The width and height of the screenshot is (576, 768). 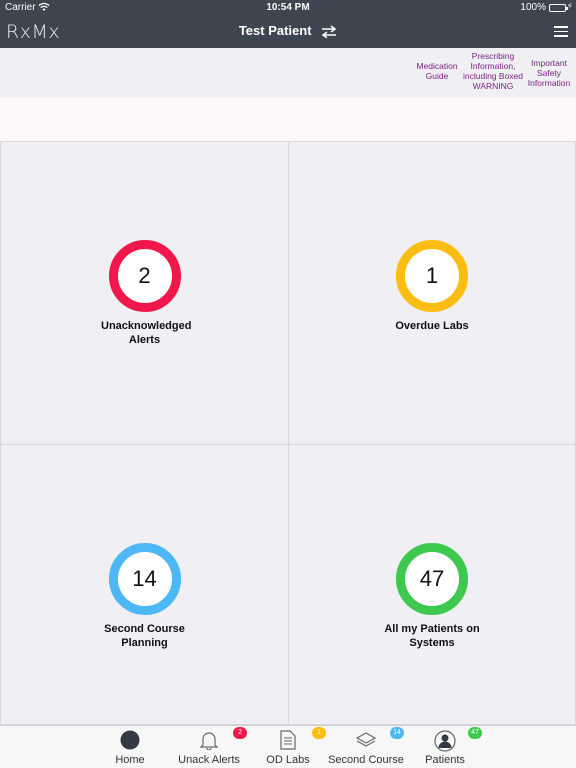 I want to click on overdue-labs-count-ring: 1, so click(x=432, y=276).